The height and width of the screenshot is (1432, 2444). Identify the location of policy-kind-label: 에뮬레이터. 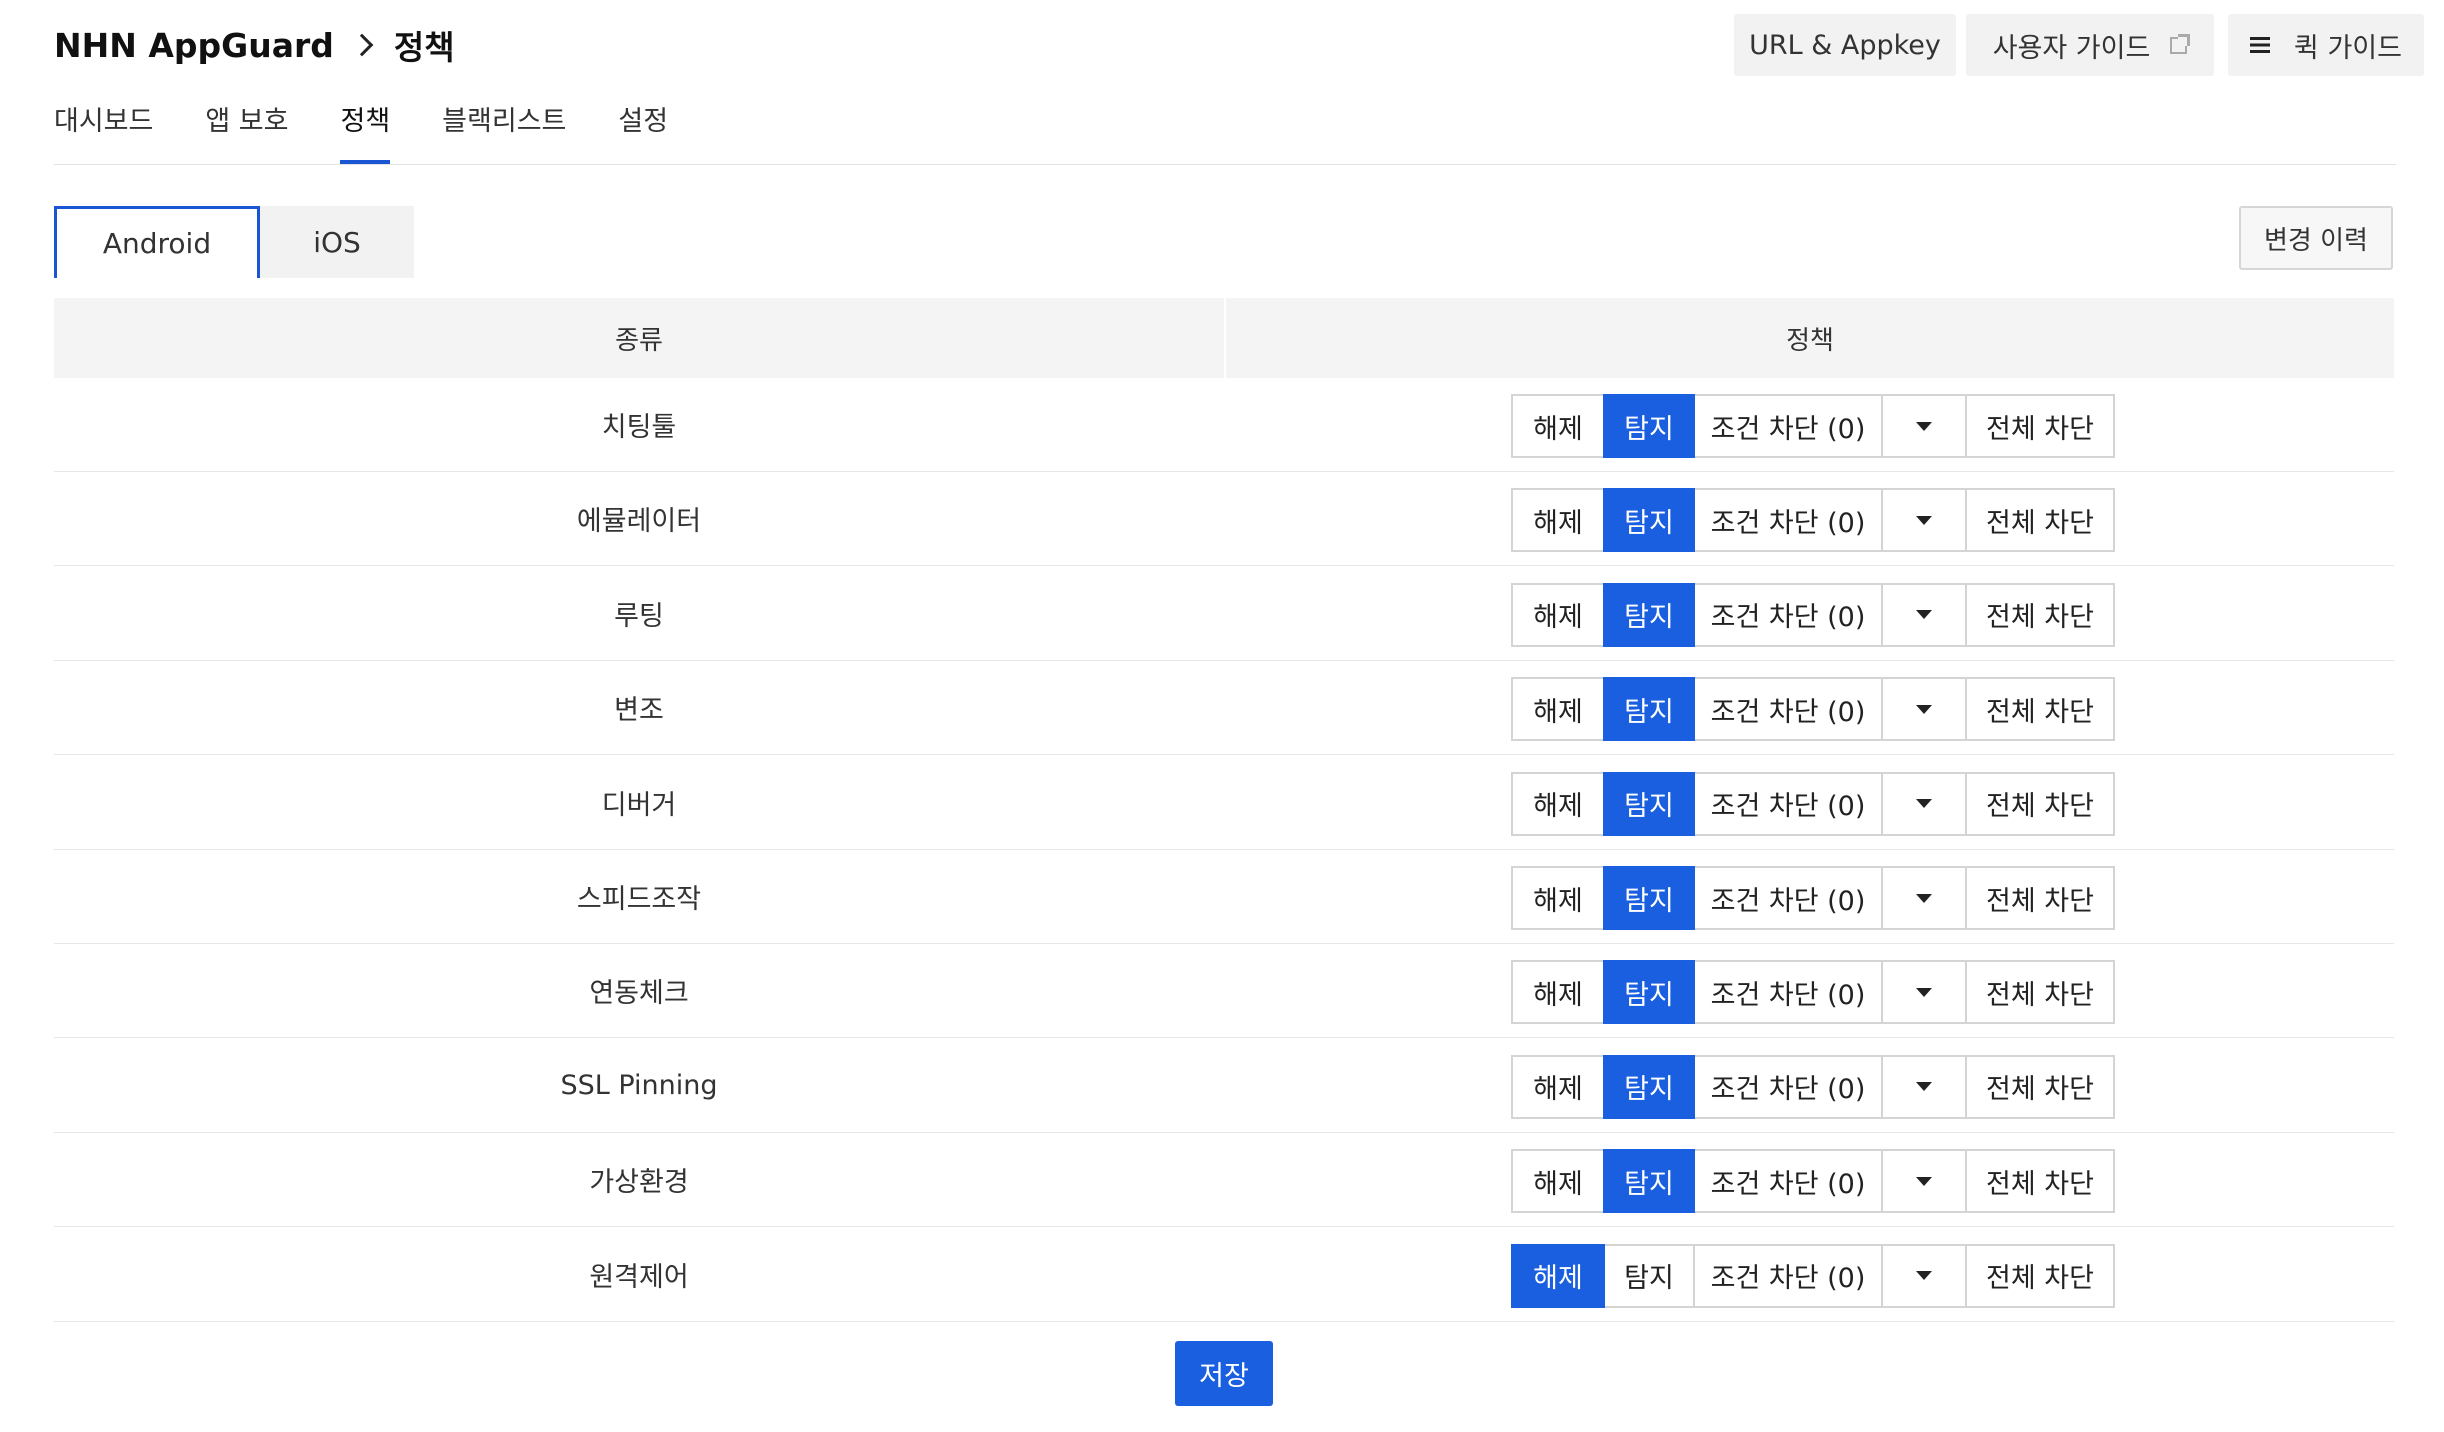
(639, 522).